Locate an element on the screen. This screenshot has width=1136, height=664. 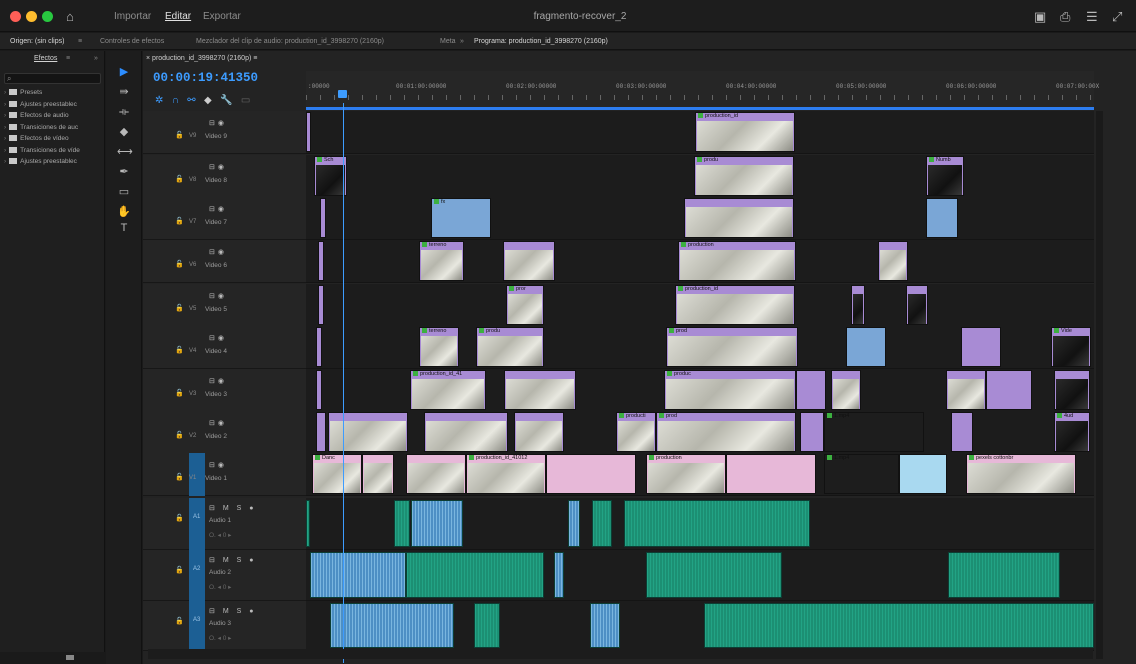
tab-effects: Efectos is located at coordinates (45, 58).